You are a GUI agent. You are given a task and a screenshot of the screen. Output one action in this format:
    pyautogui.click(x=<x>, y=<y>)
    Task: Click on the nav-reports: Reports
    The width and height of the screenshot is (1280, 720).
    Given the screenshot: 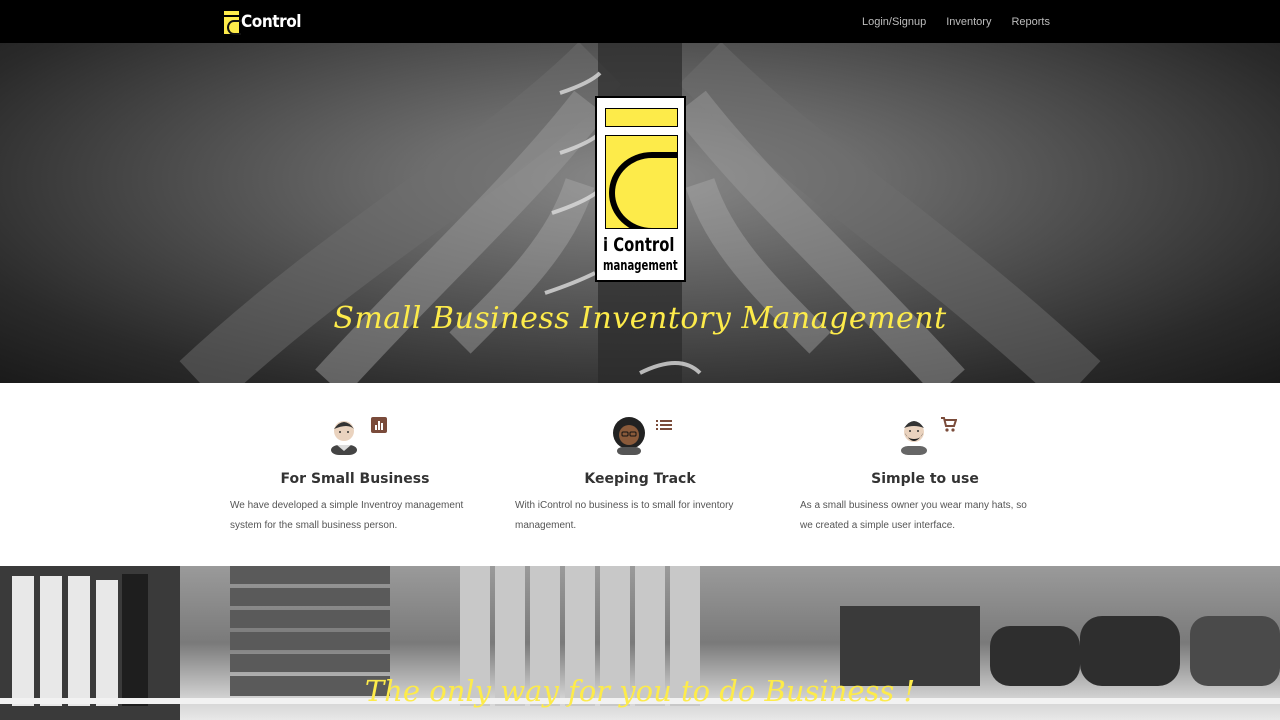 What is the action you would take?
    pyautogui.click(x=1030, y=22)
    